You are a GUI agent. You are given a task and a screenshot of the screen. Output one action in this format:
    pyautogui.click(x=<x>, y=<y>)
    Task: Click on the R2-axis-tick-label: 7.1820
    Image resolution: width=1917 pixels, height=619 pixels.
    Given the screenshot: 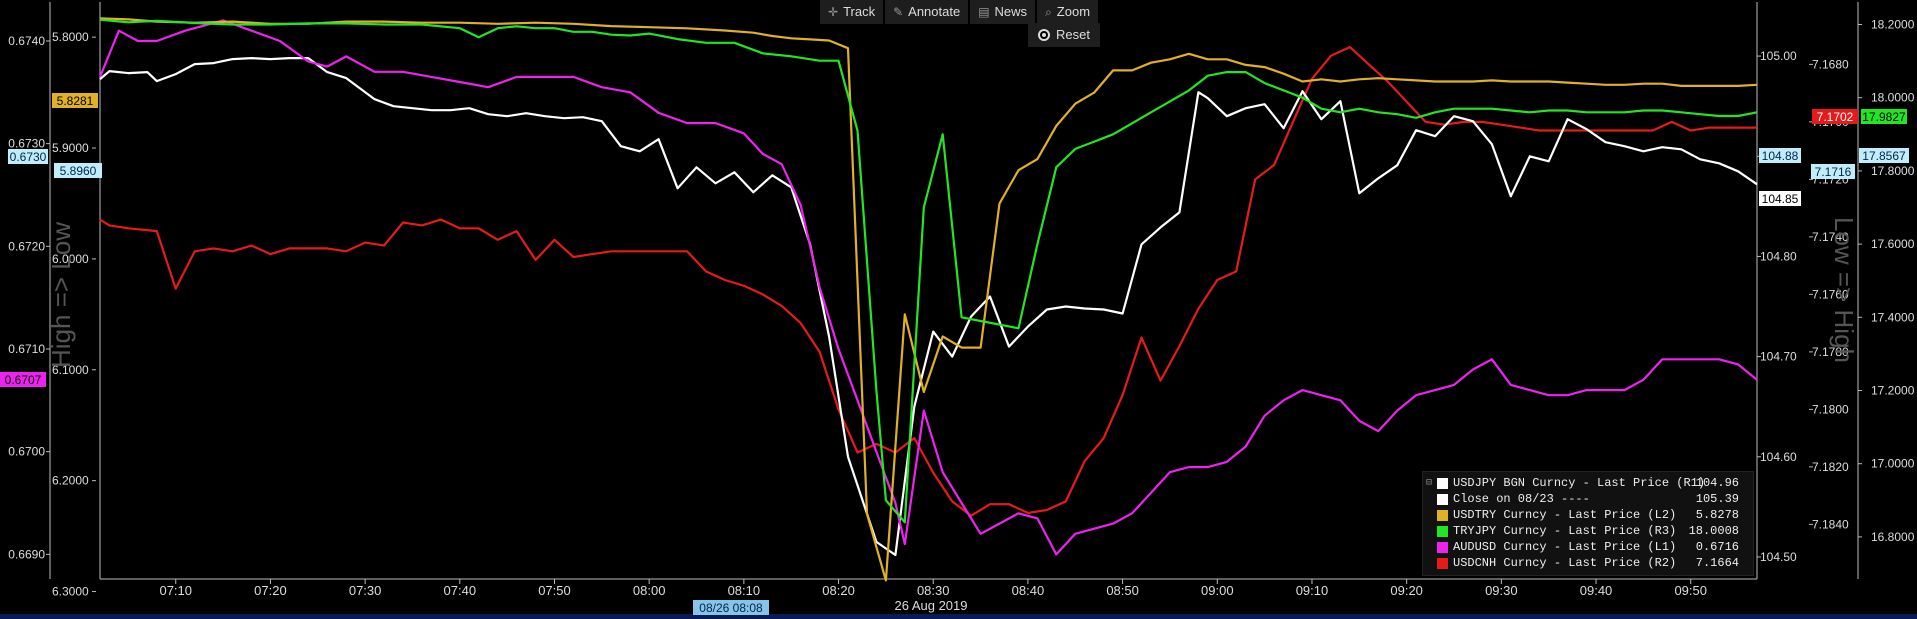 What is the action you would take?
    pyautogui.click(x=1830, y=467)
    